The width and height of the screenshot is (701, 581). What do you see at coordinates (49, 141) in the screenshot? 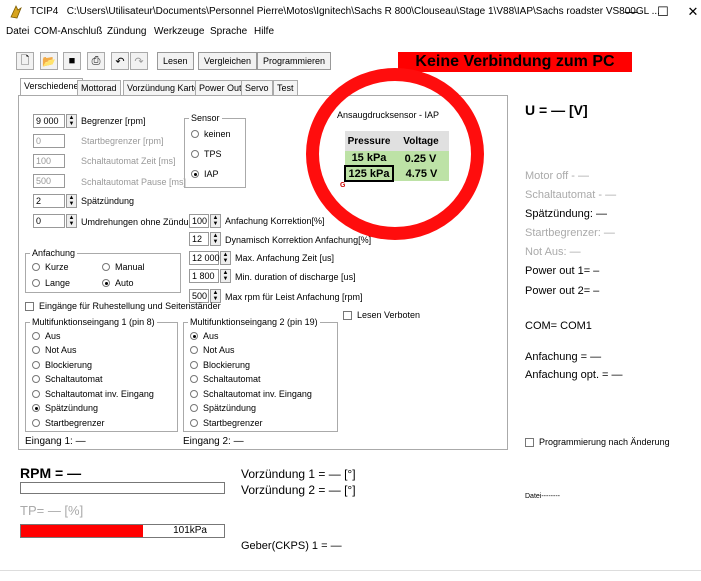
I see `startbegrenzer-input: 0` at bounding box center [49, 141].